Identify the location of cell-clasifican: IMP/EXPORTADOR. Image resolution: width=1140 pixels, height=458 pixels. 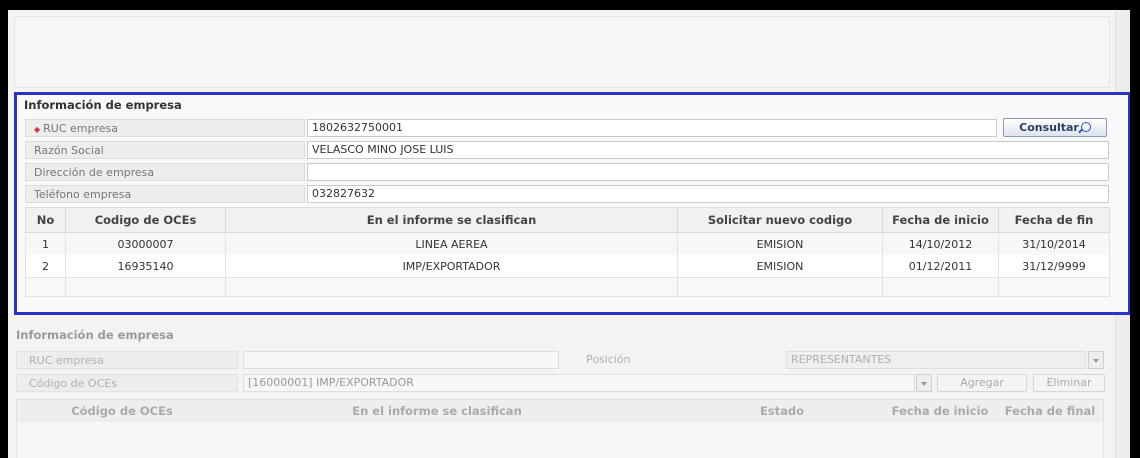
(451, 266).